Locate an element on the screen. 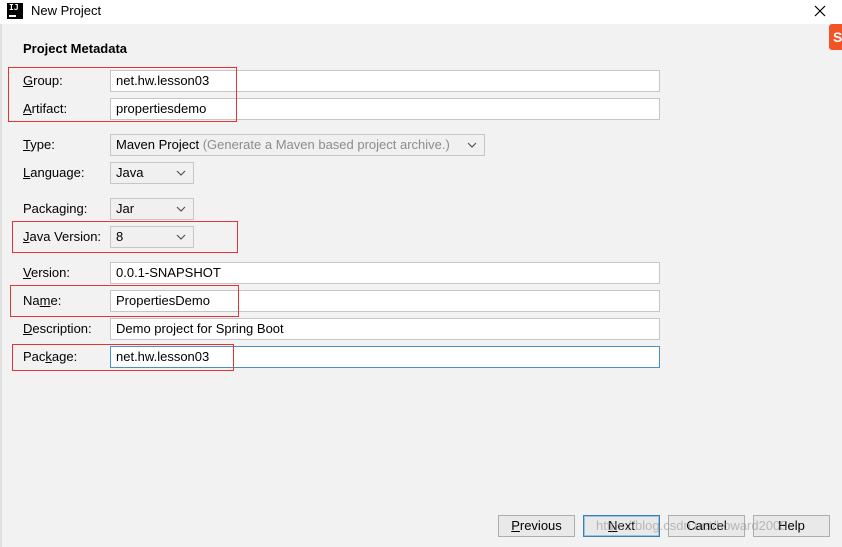 This screenshot has width=842, height=547. previous-label: revious is located at coordinates (540, 525).